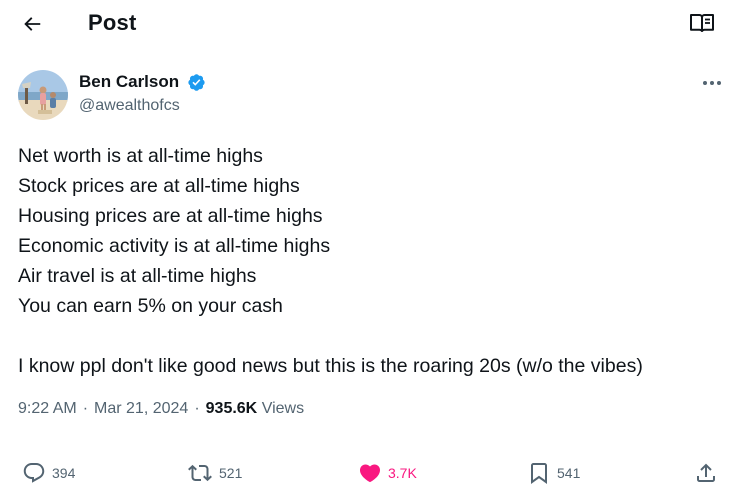  What do you see at coordinates (539, 473) in the screenshot?
I see `bookmark-icon` at bounding box center [539, 473].